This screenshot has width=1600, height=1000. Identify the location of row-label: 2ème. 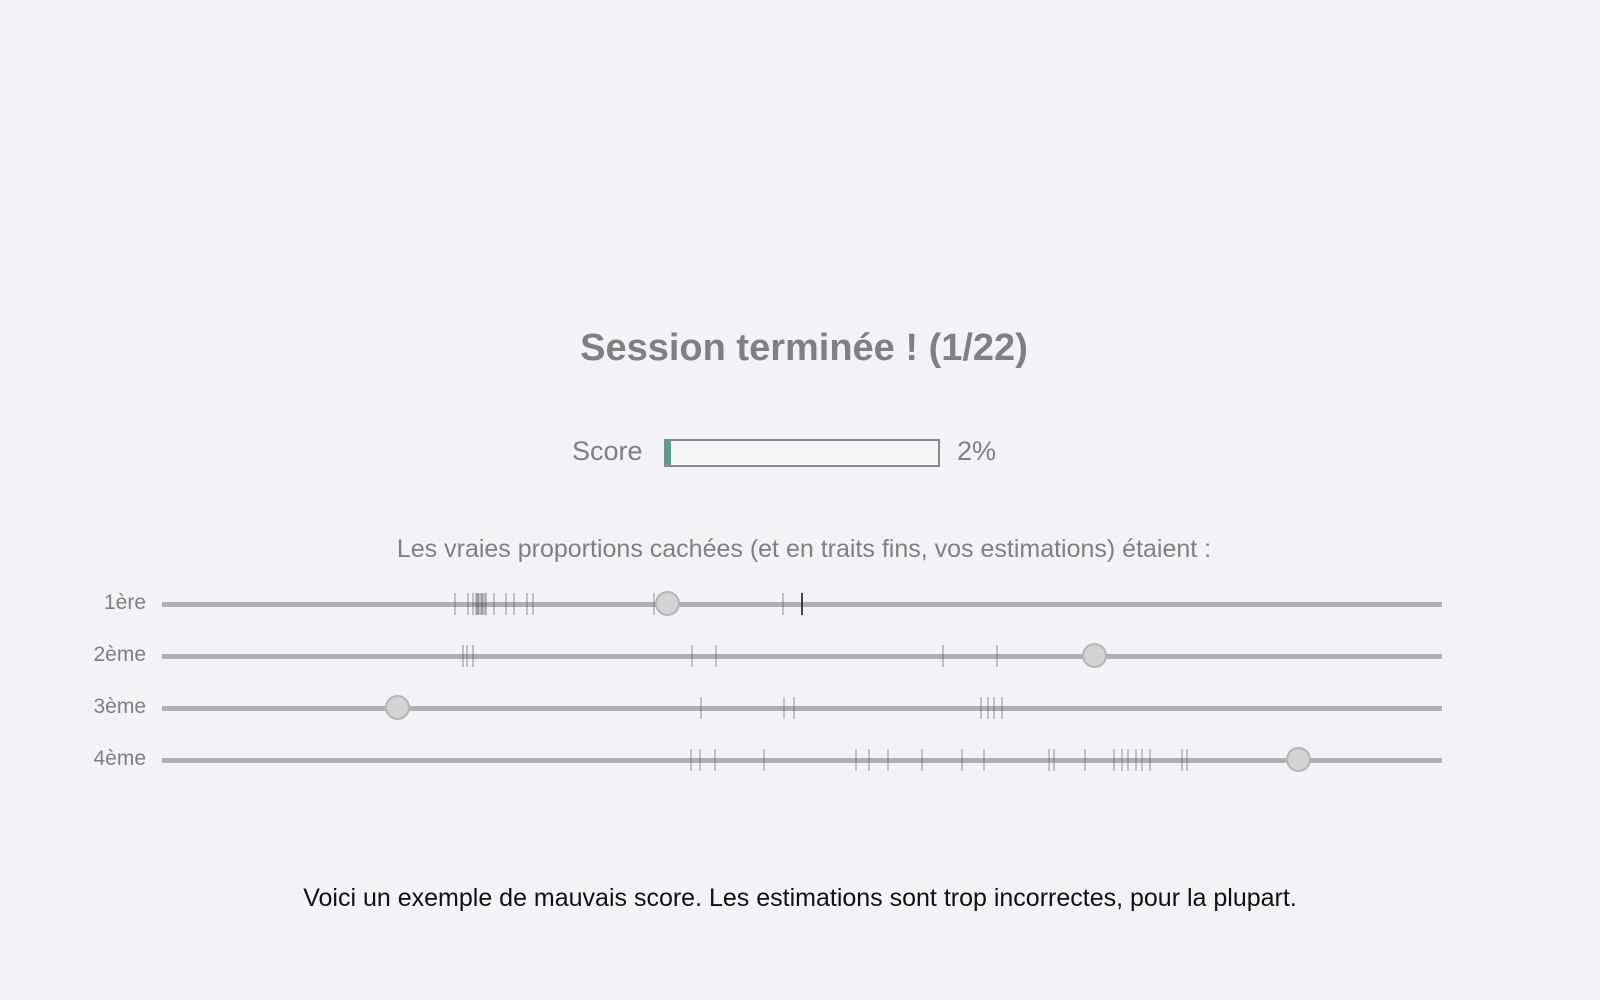
(119, 654).